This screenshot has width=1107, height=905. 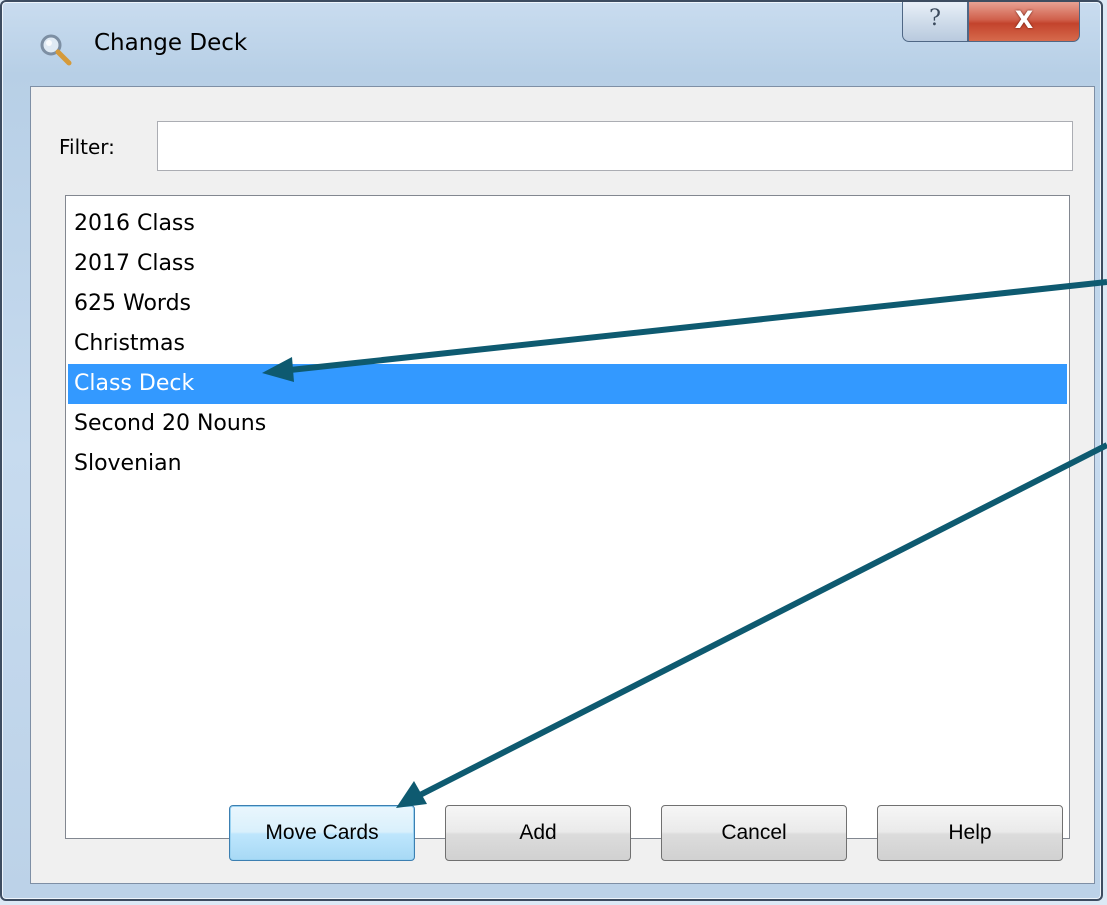 I want to click on help-button: Help, so click(x=970, y=833).